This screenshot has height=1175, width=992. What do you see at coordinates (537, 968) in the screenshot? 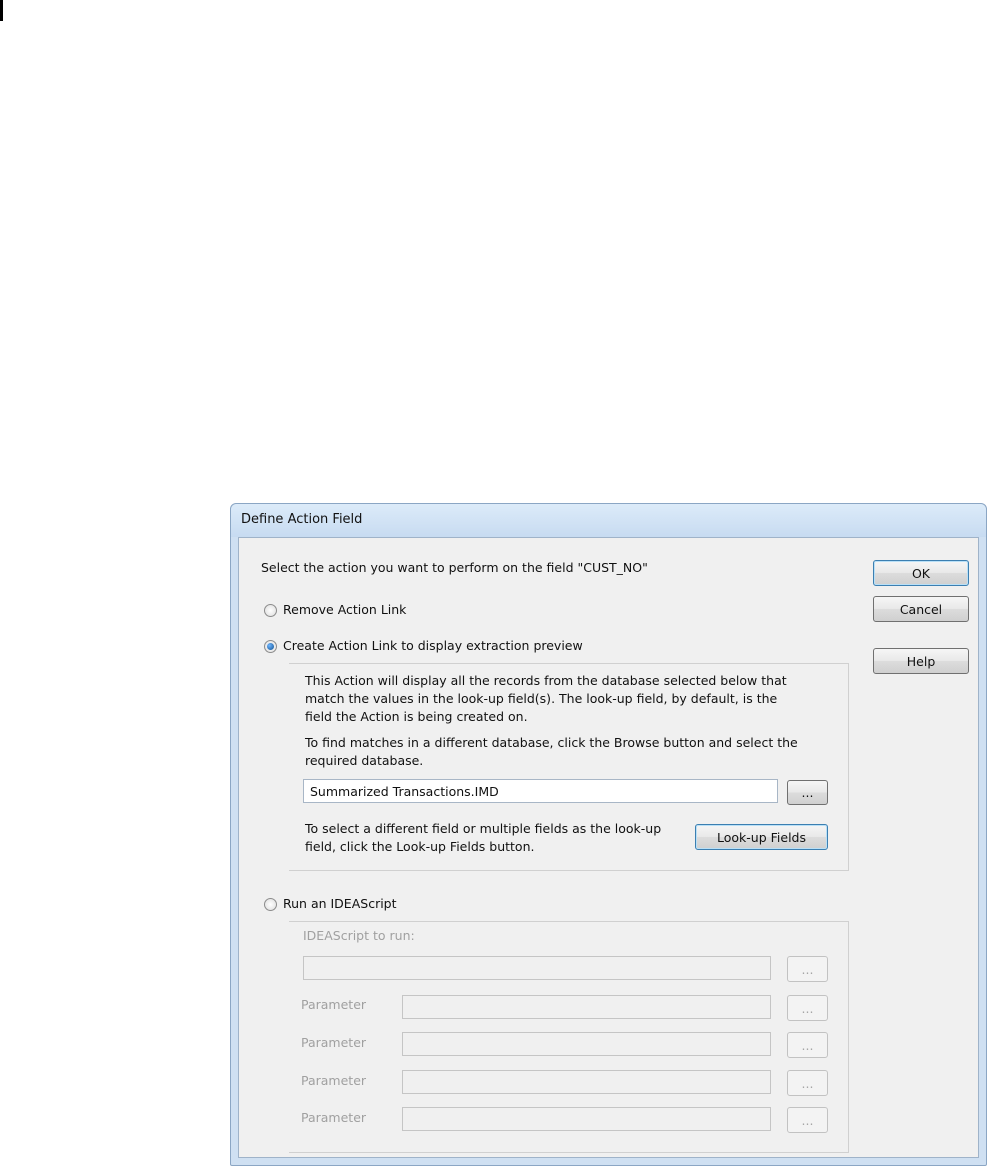
I see `ideascript-path-field` at bounding box center [537, 968].